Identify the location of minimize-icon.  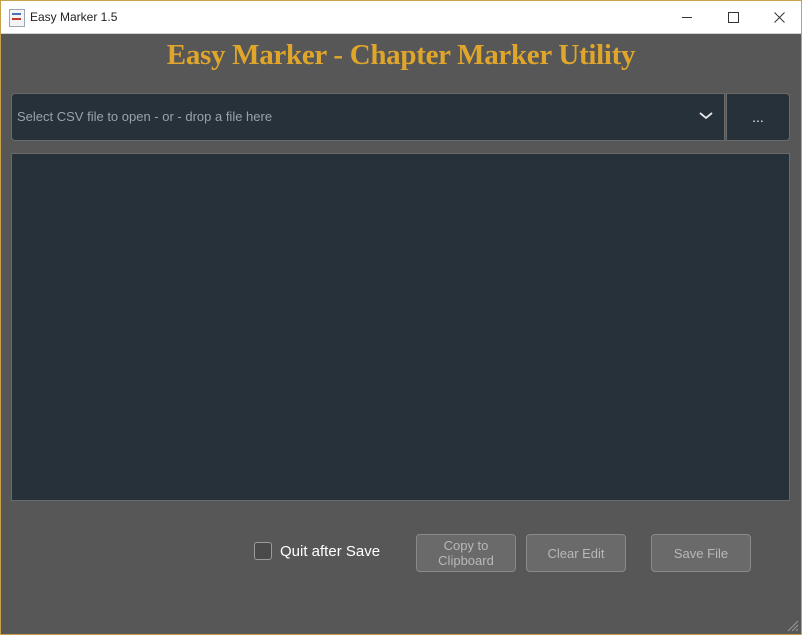
(687, 17).